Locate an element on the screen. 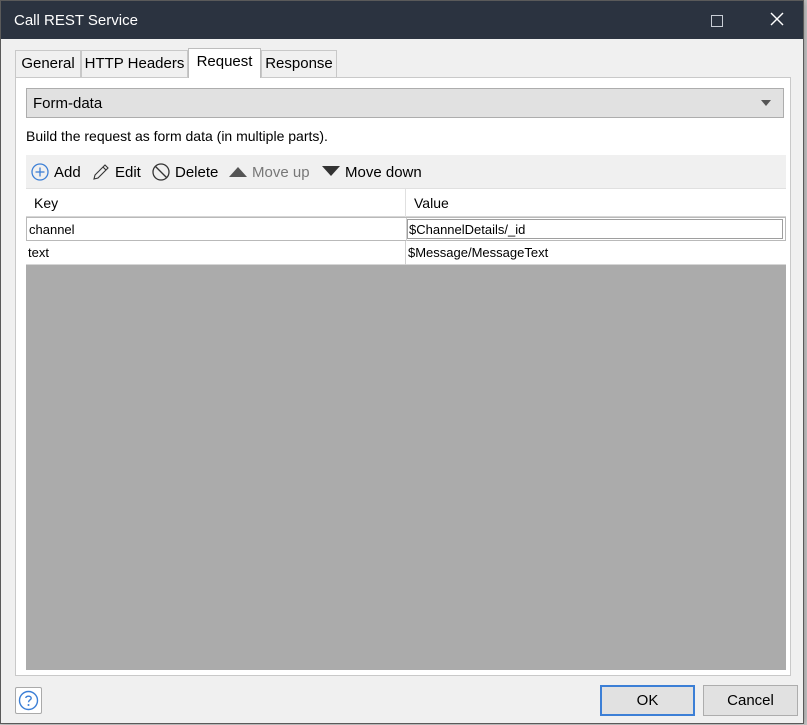 The image size is (807, 725). triangle-down-icon is located at coordinates (331, 171).